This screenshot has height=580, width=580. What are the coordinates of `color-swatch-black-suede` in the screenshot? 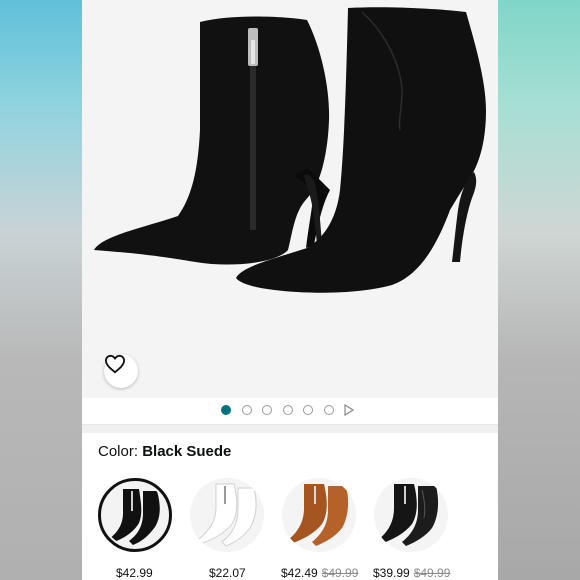 It's located at (135, 515).